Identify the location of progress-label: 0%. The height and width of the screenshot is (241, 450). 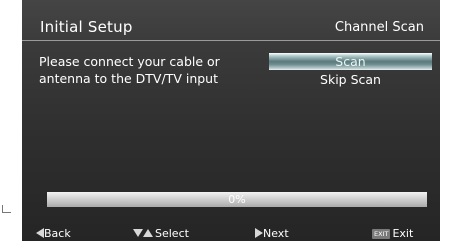
(237, 199).